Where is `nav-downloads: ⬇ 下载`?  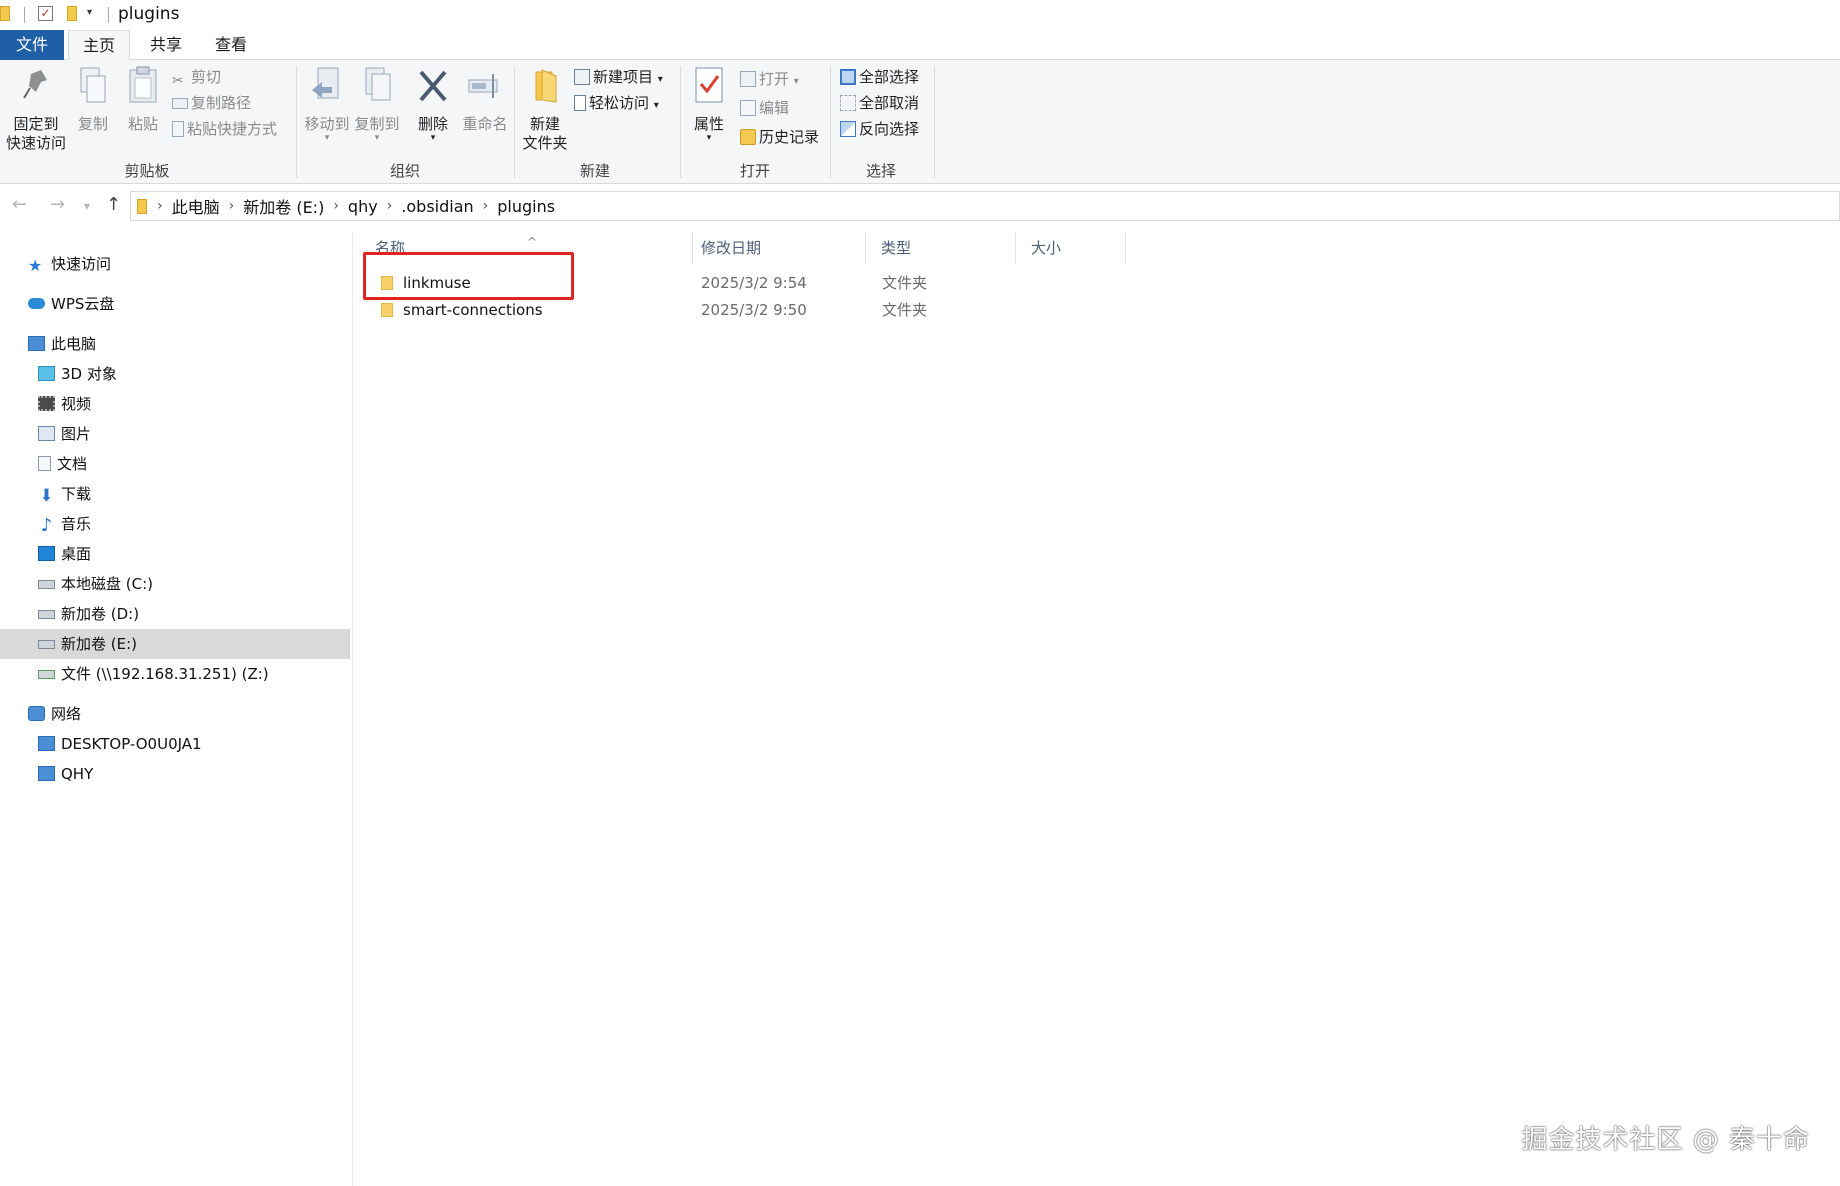
nav-downloads: ⬇ 下载 is located at coordinates (64, 494).